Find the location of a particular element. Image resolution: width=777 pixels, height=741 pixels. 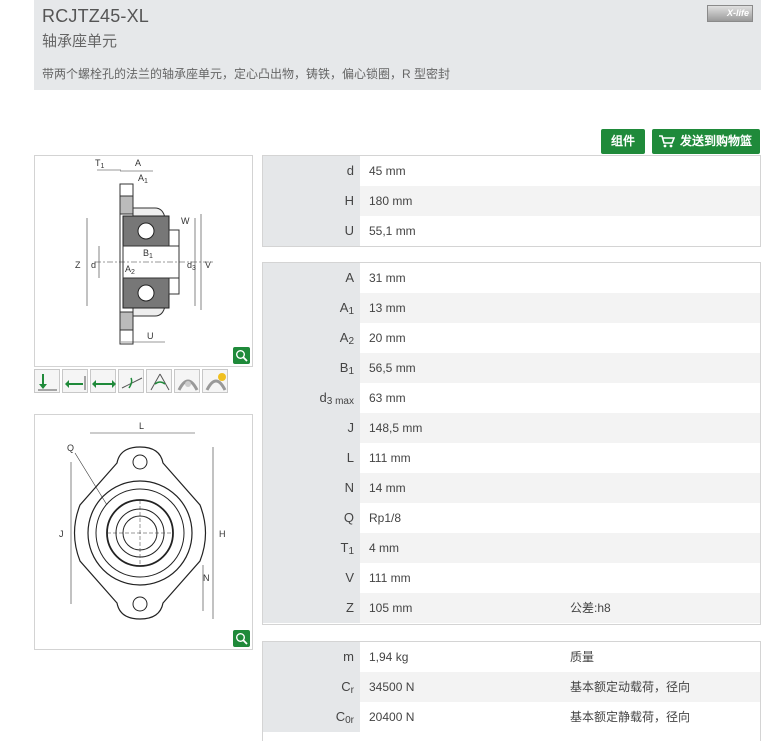

row-label: m is located at coordinates (311, 657).